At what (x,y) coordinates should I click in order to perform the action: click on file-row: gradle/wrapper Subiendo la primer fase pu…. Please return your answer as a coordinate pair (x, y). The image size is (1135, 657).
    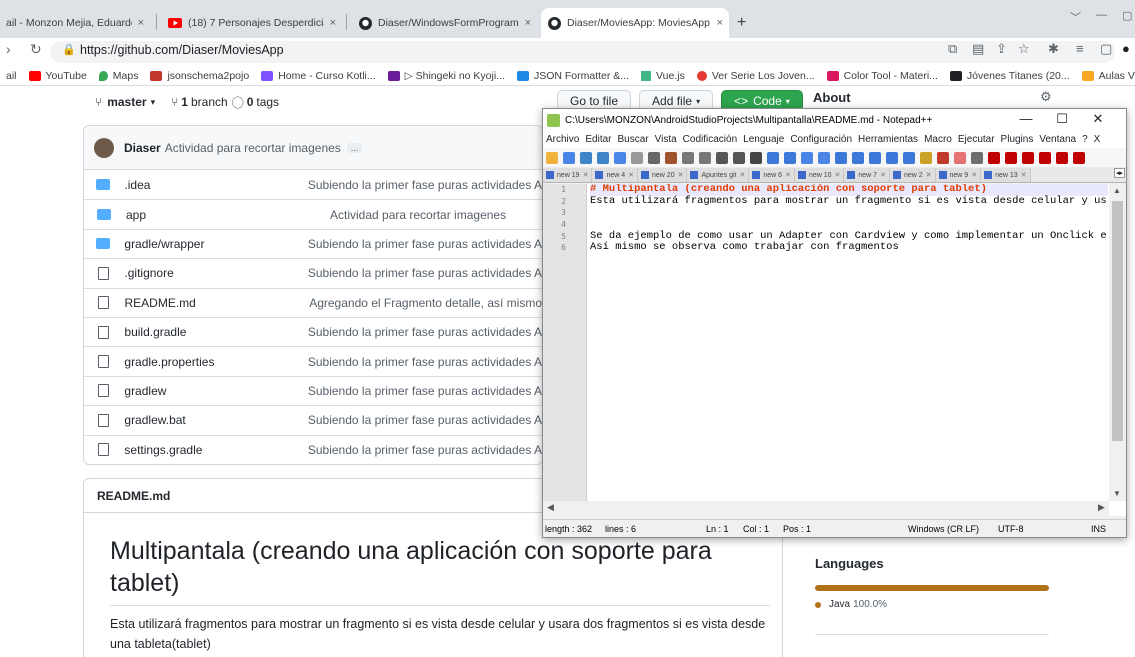
    Looking at the image, I should click on (313, 243).